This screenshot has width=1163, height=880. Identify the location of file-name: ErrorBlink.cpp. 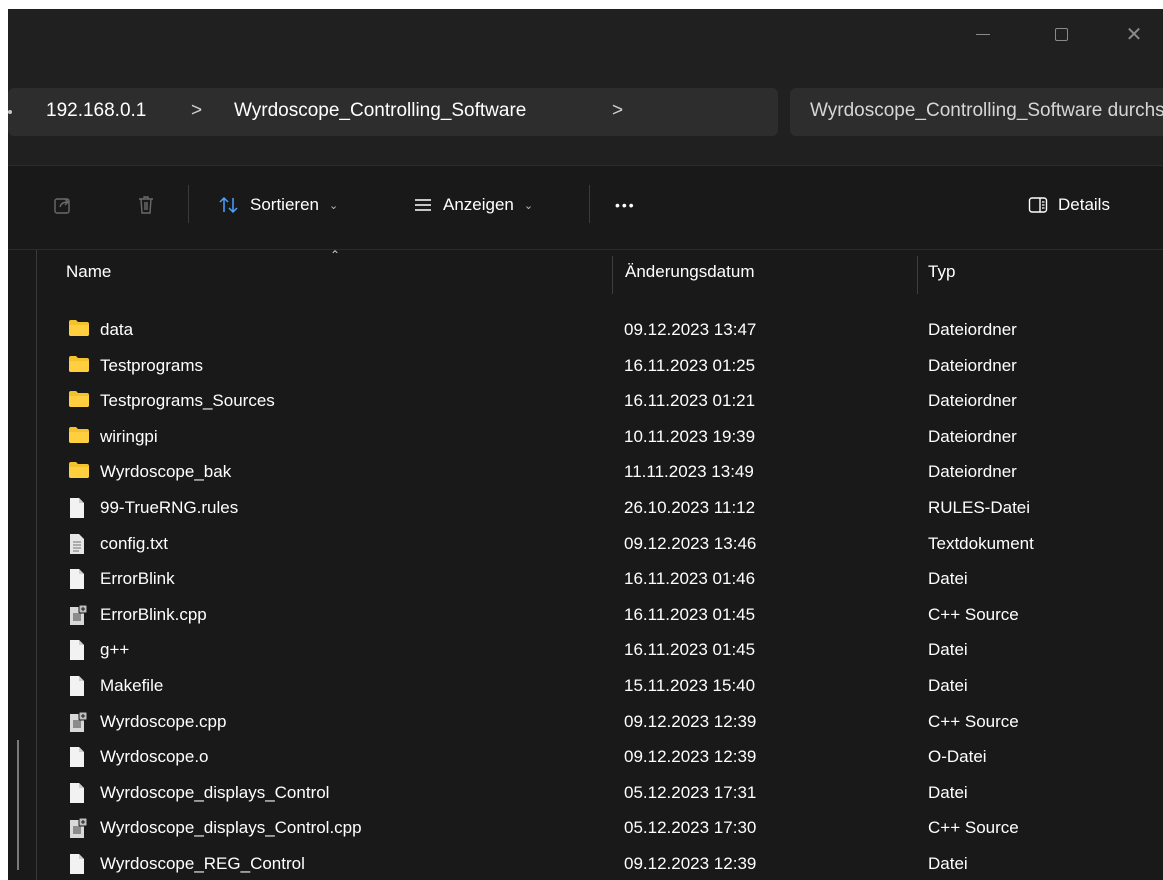
(153, 614).